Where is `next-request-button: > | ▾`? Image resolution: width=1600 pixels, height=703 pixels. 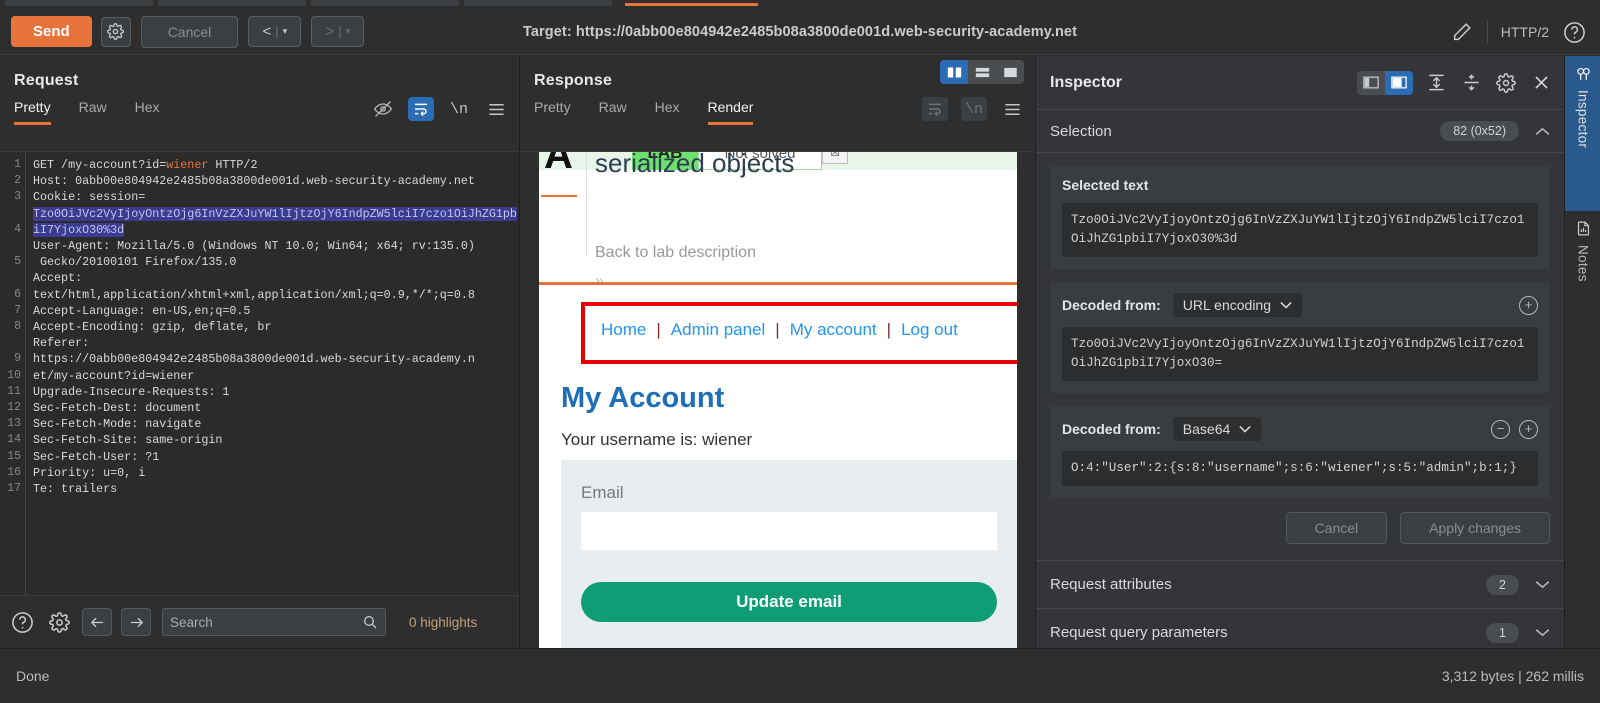
next-request-button: > | ▾ is located at coordinates (338, 31).